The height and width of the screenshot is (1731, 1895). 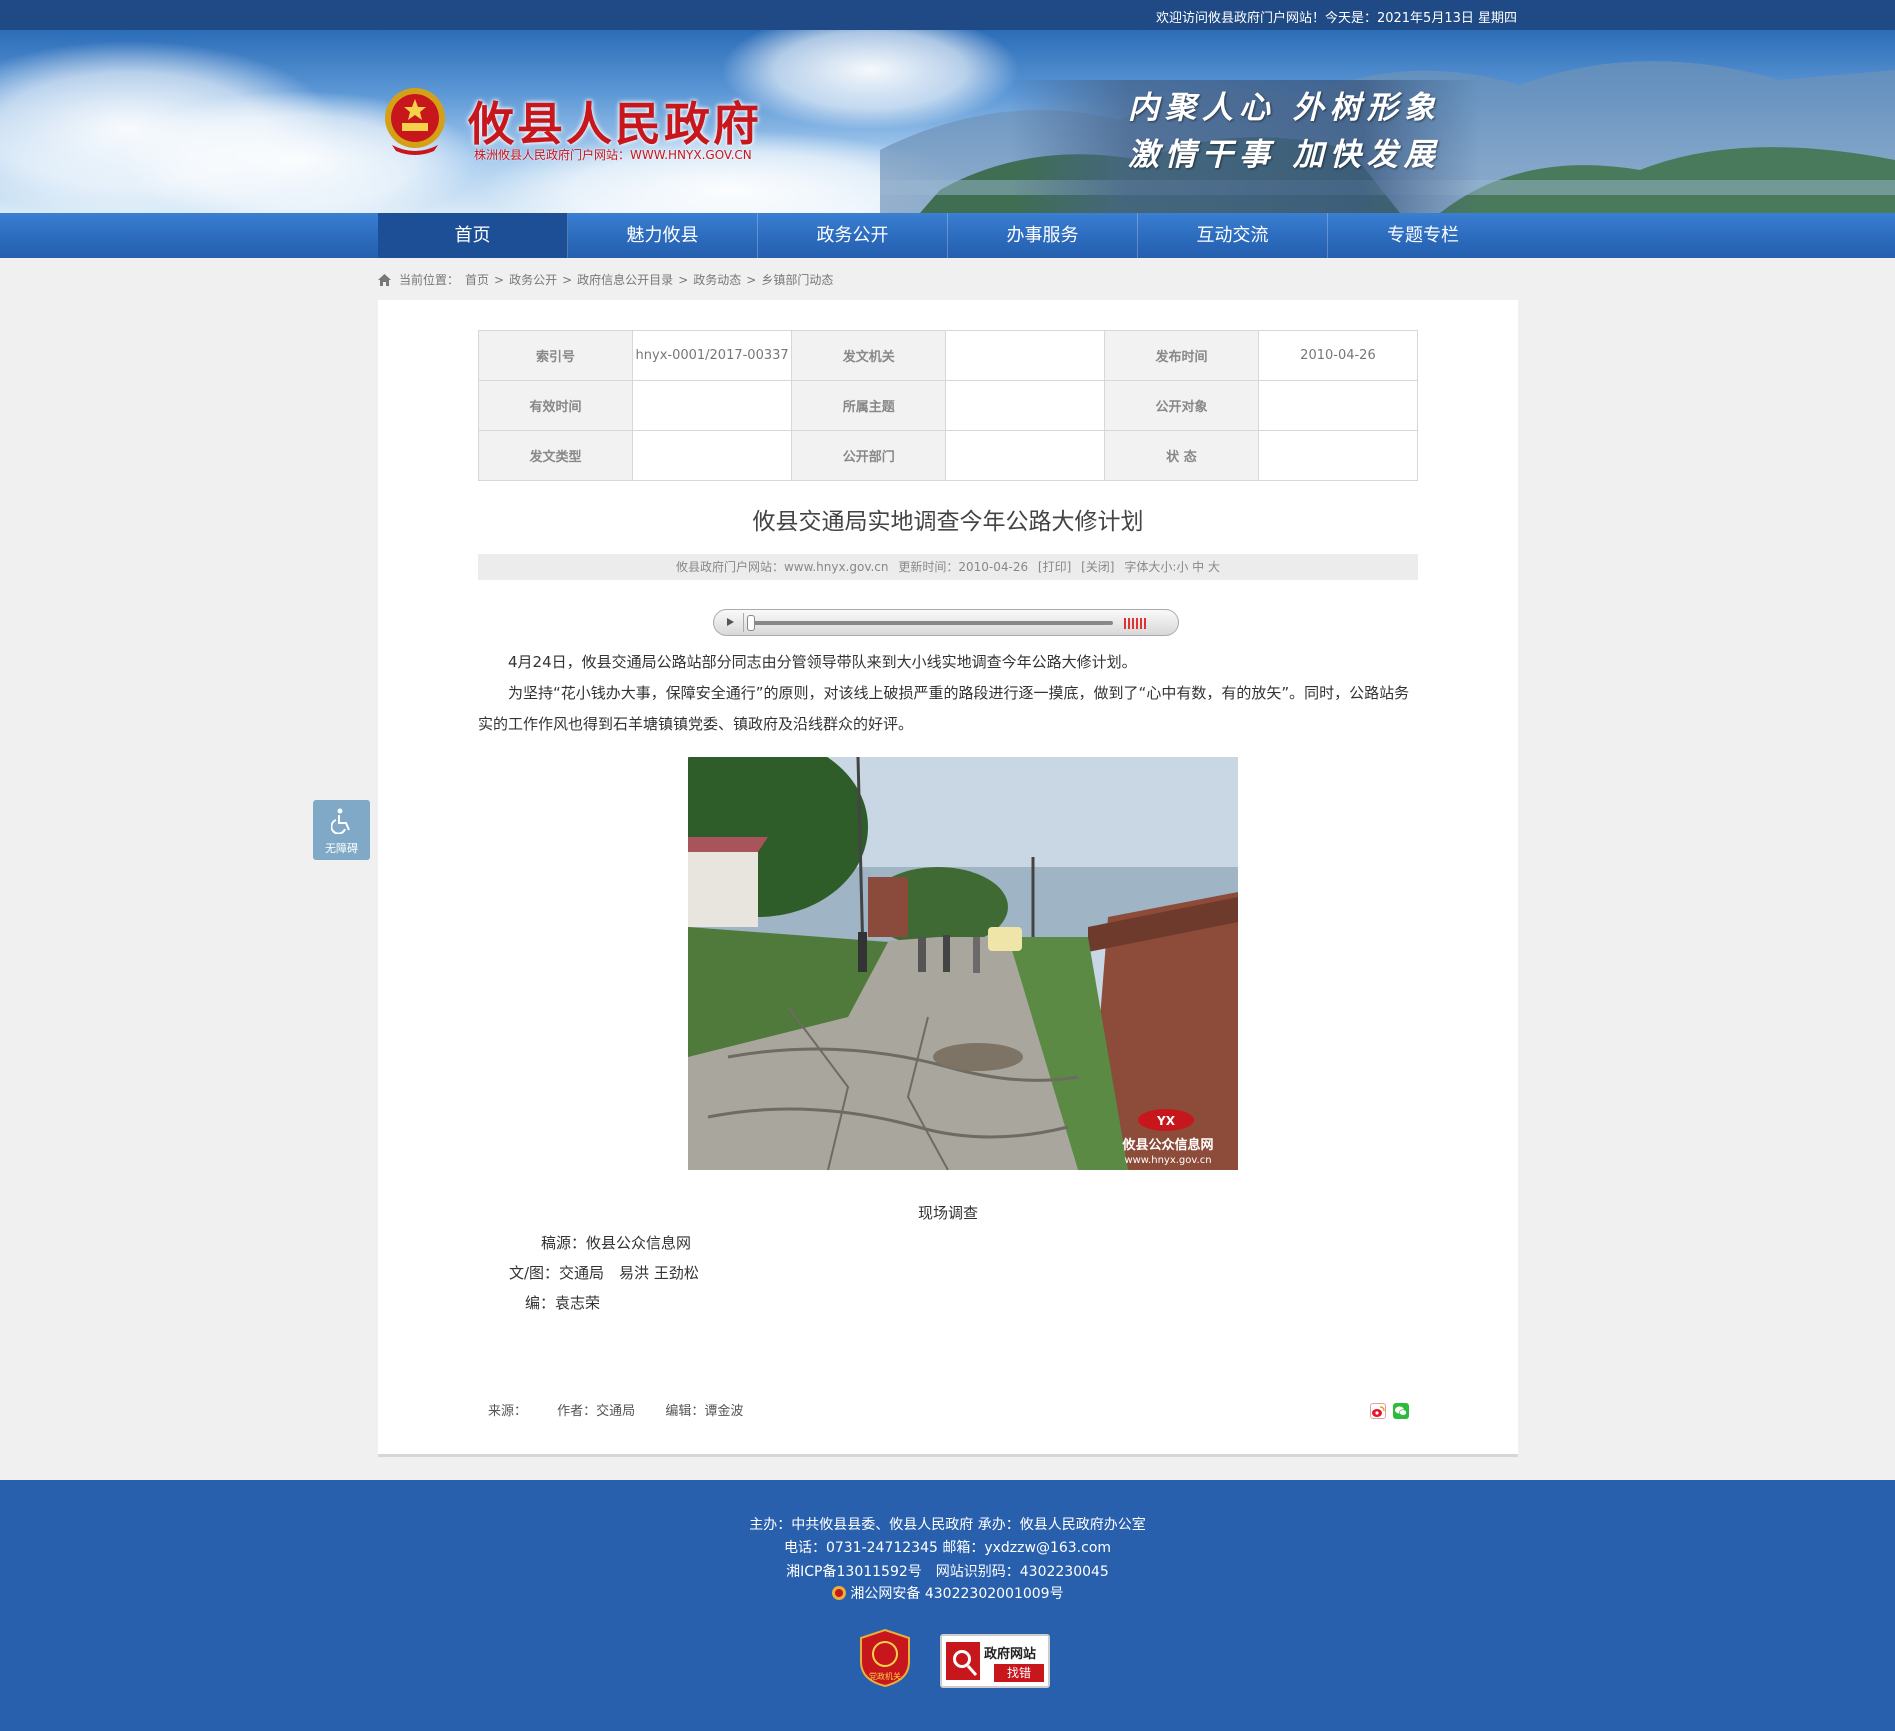 I want to click on nav-gov-affairs: 政务公开, so click(x=853, y=235).